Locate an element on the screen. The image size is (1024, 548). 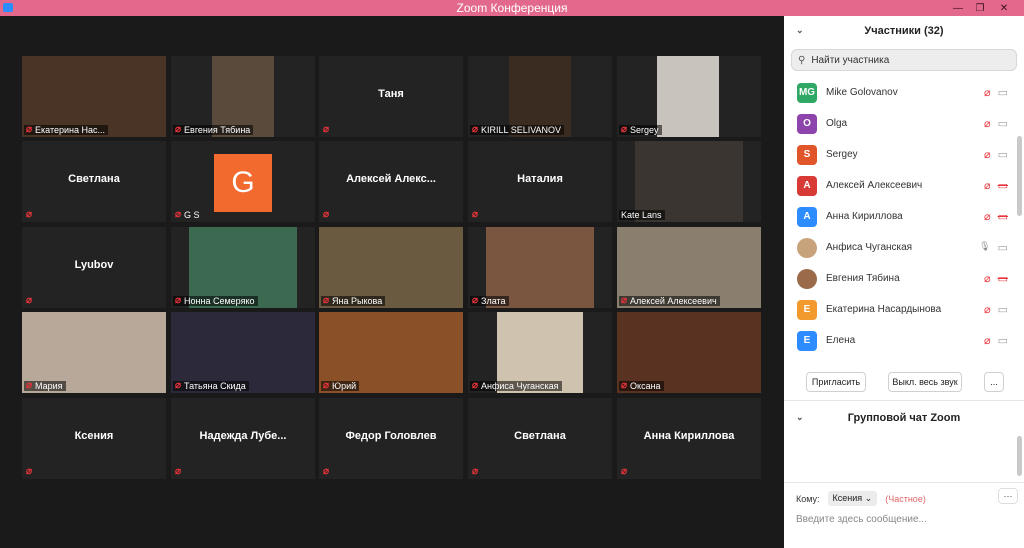
participant-name: Алексей Алексеевич is located at coordinates (673, 301).